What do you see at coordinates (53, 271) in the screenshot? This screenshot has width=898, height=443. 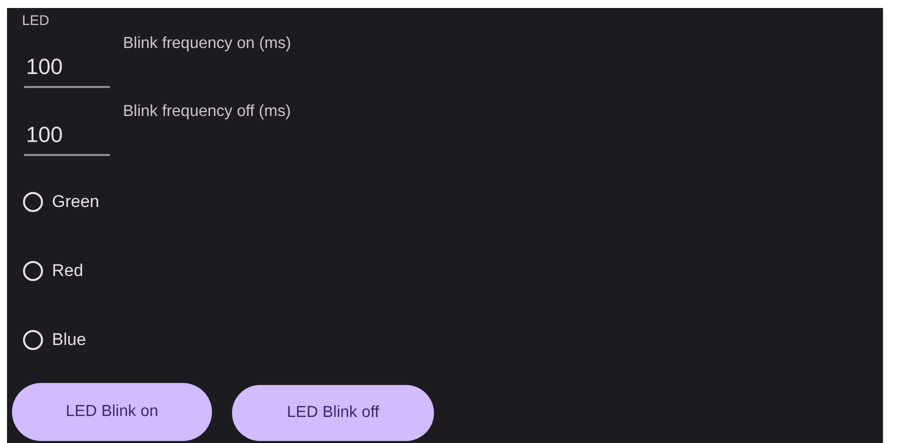 I see `radio-option: Red` at bounding box center [53, 271].